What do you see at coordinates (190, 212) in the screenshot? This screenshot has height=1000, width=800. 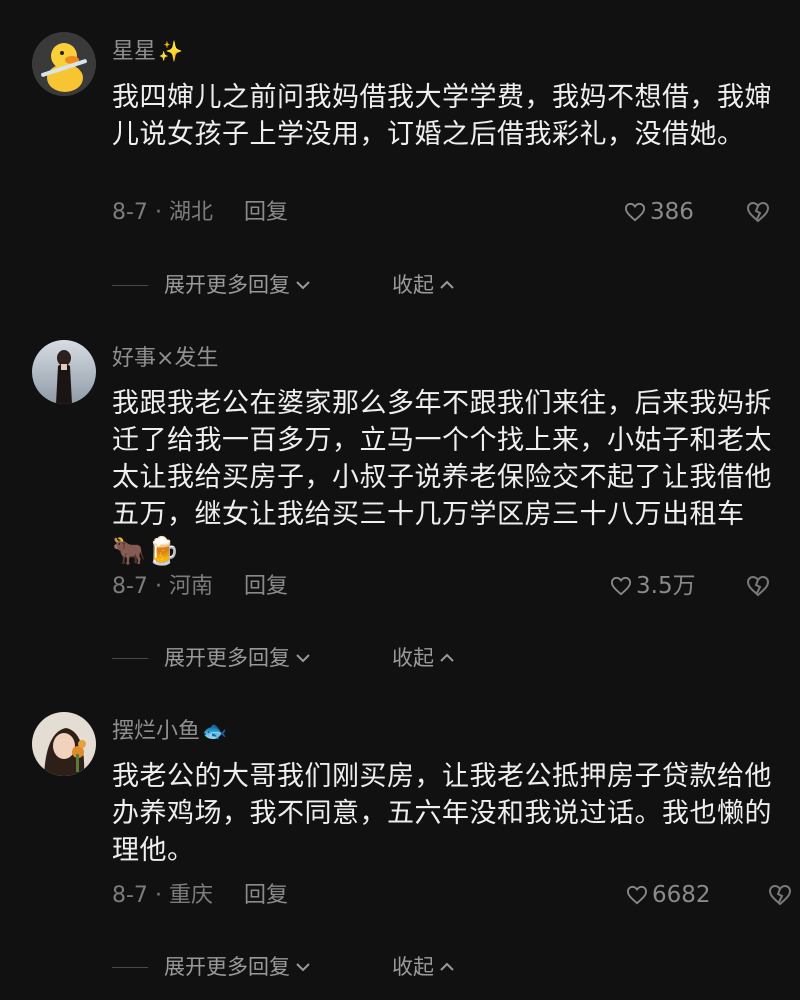 I see `comment-location: 湖北` at bounding box center [190, 212].